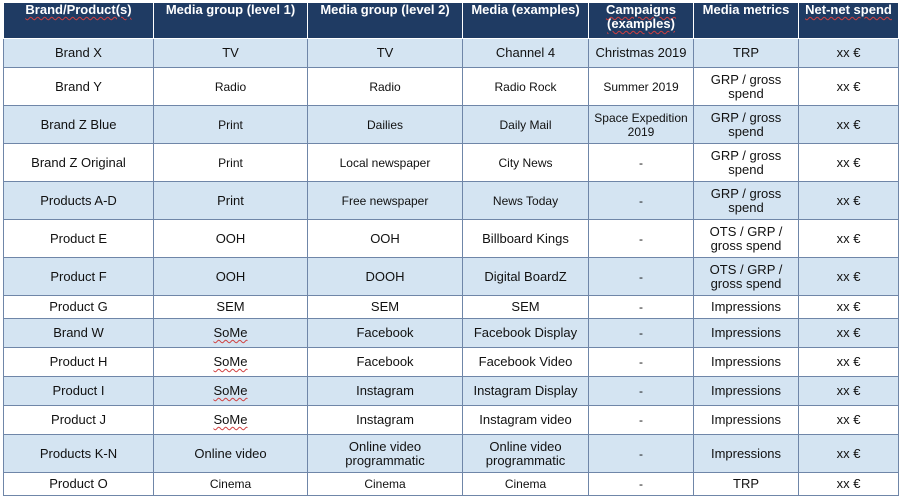 The image size is (902, 496). What do you see at coordinates (385, 276) in the screenshot?
I see `cell-media-group-level2: DOOH` at bounding box center [385, 276].